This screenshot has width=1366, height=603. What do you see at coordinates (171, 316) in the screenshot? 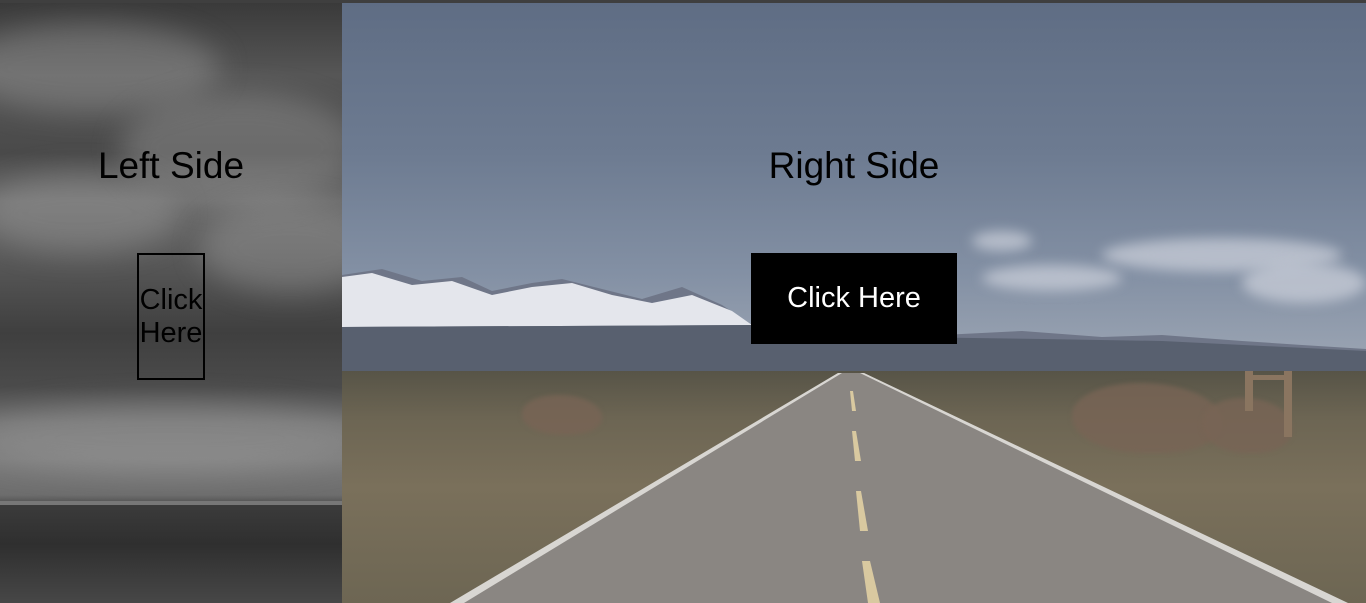
I see `left-click-button: Click Here` at bounding box center [171, 316].